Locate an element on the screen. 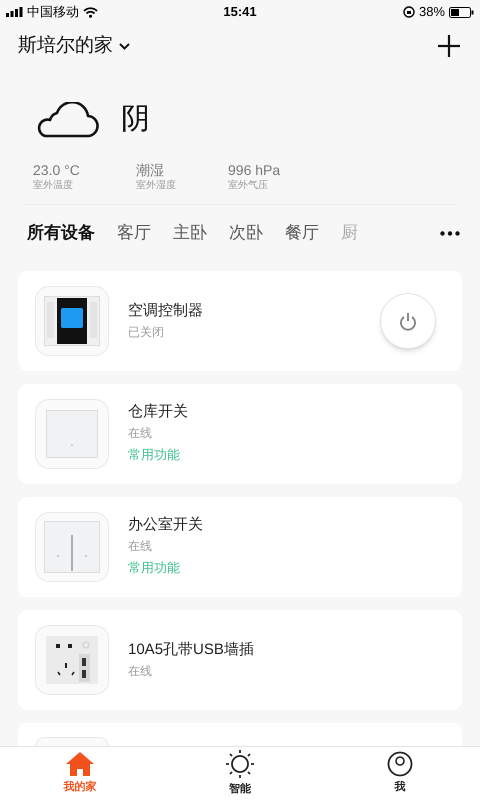  home-selector: 斯培尔的家 is located at coordinates (74, 46).